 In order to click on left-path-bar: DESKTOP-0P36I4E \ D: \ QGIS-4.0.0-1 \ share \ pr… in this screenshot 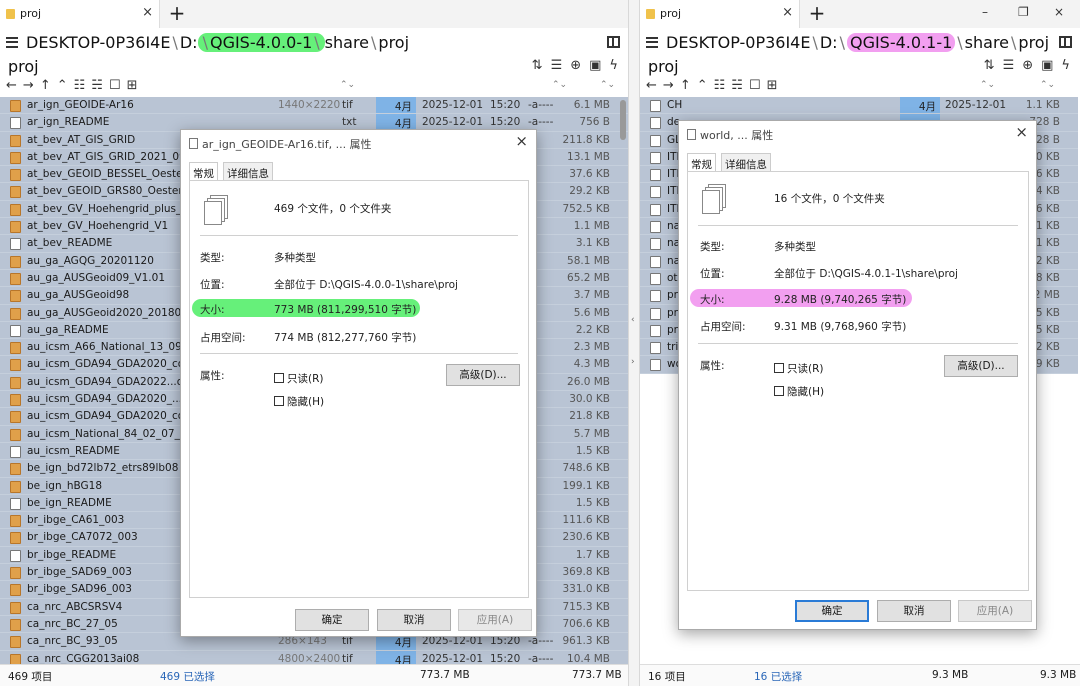, I will do `click(314, 43)`.